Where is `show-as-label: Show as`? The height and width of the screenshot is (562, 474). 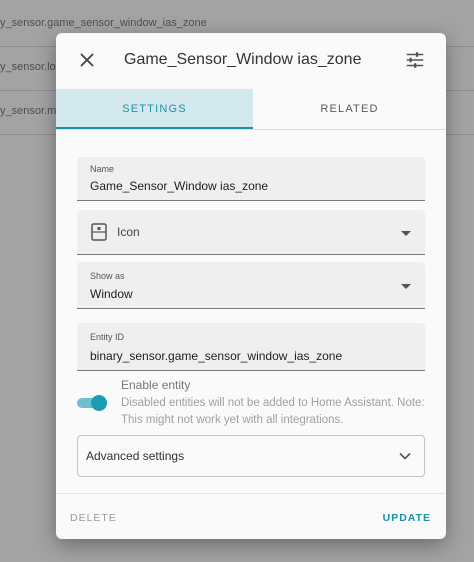
show-as-label: Show as is located at coordinates (107, 276).